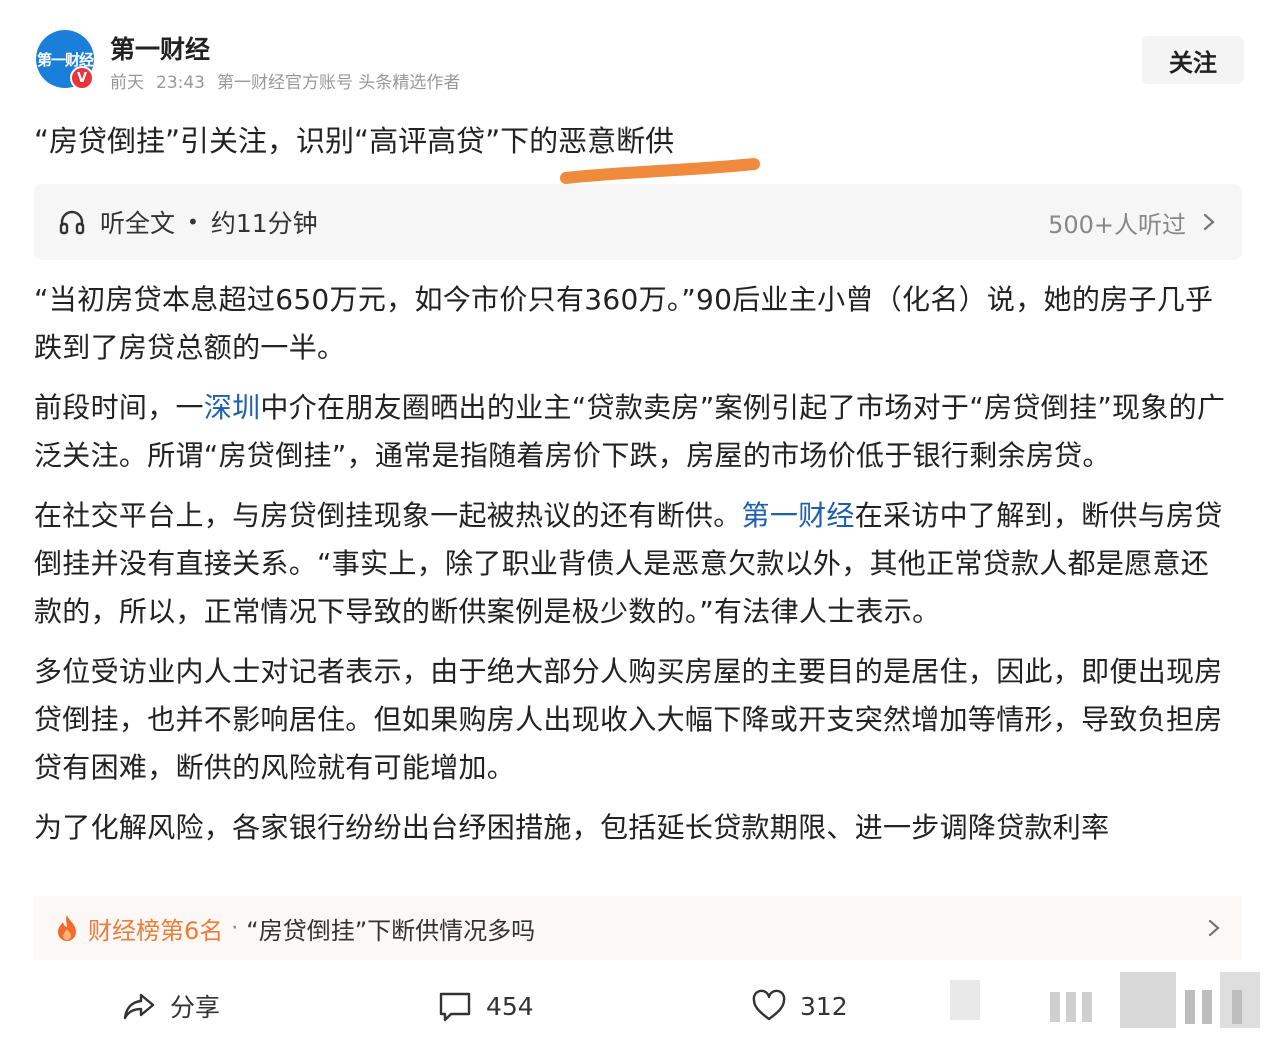 The width and height of the screenshot is (1280, 1054). Describe the element at coordinates (72, 222) in the screenshot. I see `headphone-icon` at that location.